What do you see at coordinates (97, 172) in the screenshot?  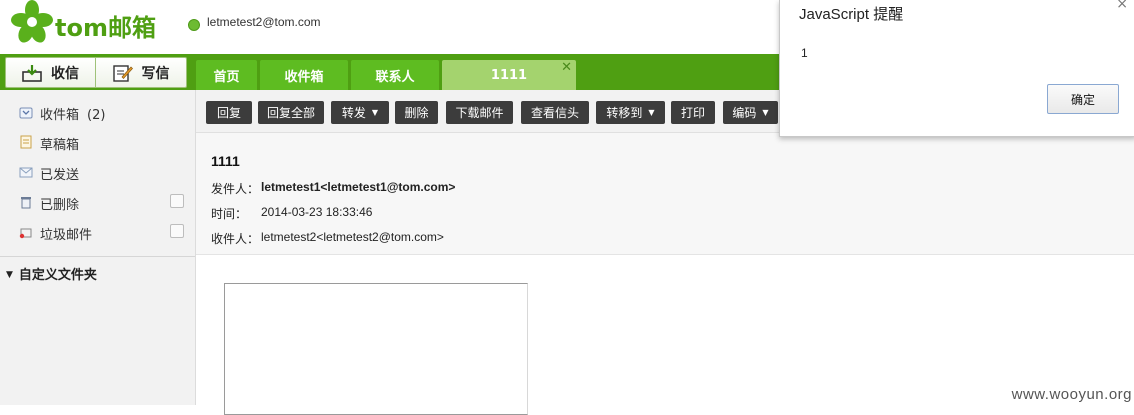 I see `sidebar-item-sent: 已发送` at bounding box center [97, 172].